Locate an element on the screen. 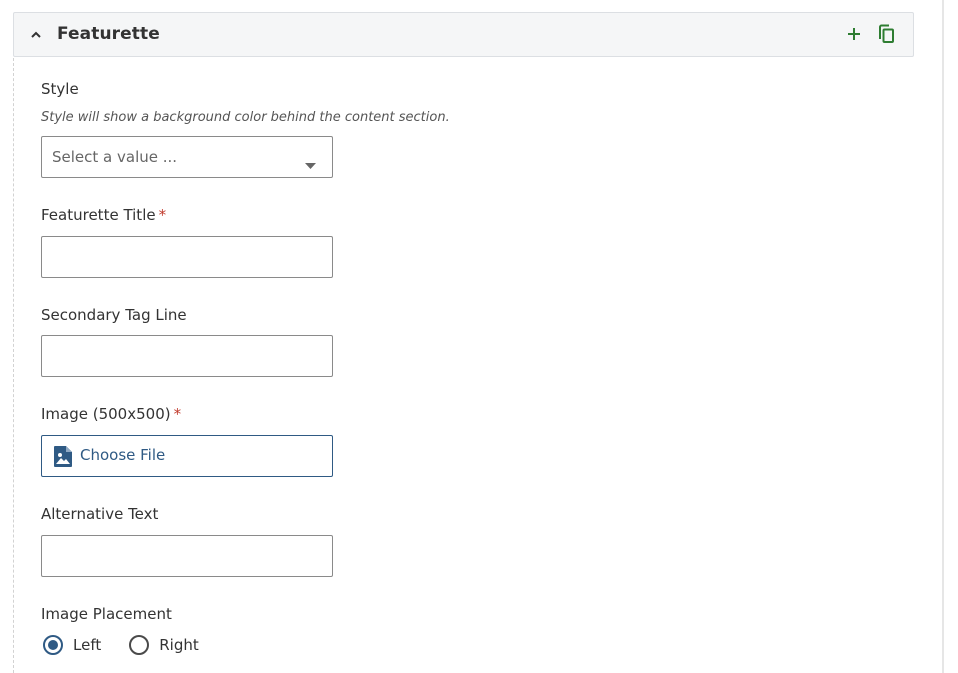 The width and height of the screenshot is (958, 673). radio-option-right: Right is located at coordinates (164, 645).